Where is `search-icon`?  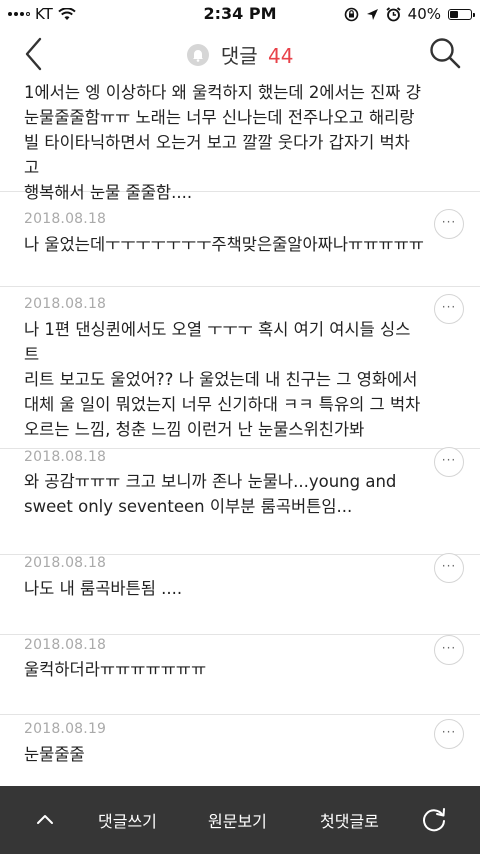
search-icon is located at coordinates (445, 53).